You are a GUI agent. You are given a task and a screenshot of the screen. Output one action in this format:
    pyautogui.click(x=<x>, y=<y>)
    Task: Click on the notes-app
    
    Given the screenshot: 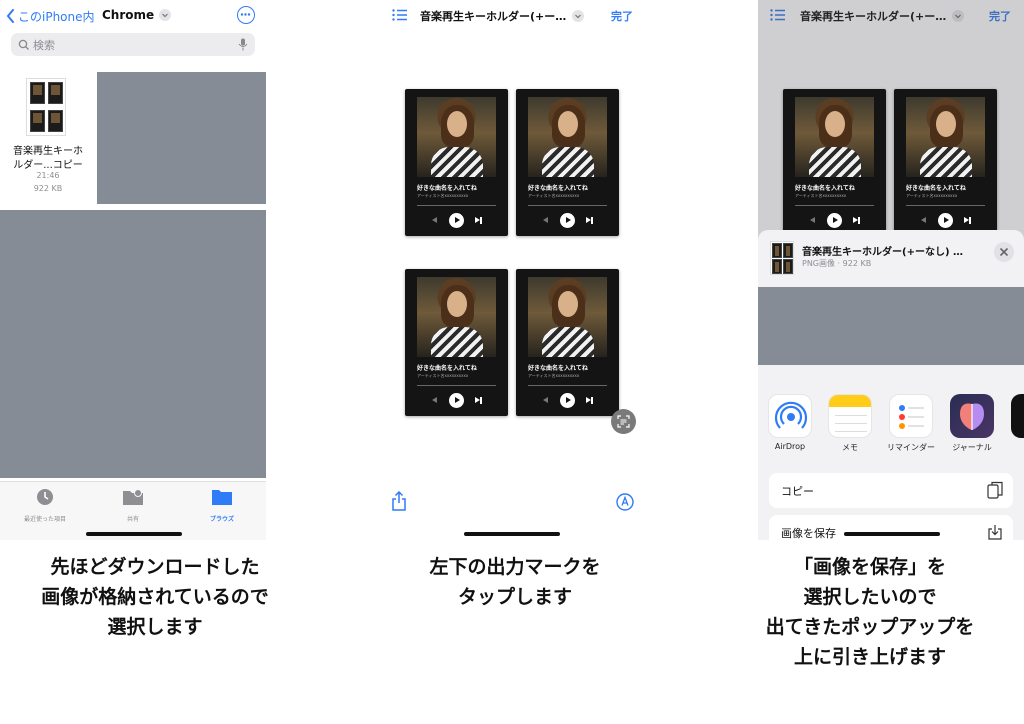 What is the action you would take?
    pyautogui.click(x=850, y=416)
    